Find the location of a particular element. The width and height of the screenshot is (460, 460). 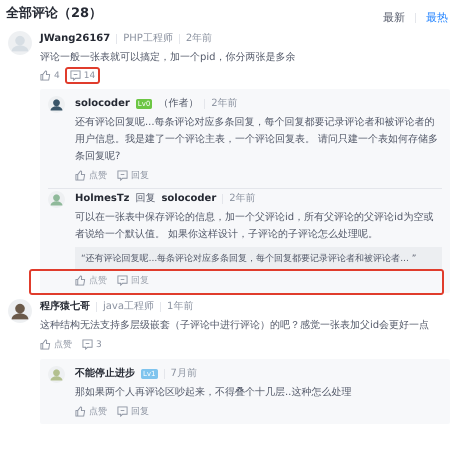

comment-text: 这种结构无法支持多层级嵌套（子评论中进行评论）的吧？感觉一张表加父id会更好一点 is located at coordinates (235, 325).